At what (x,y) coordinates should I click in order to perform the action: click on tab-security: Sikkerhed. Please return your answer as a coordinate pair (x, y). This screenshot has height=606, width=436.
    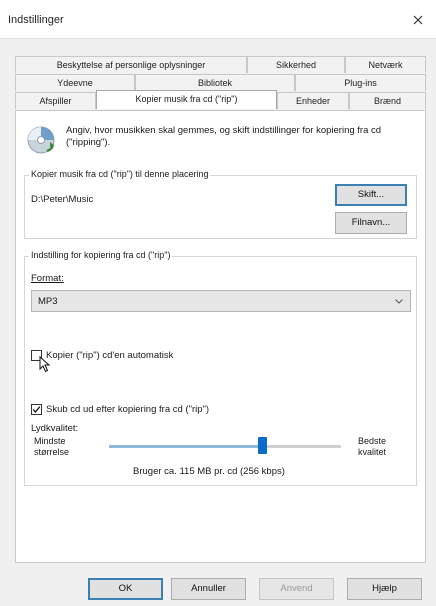
    Looking at the image, I should click on (296, 64).